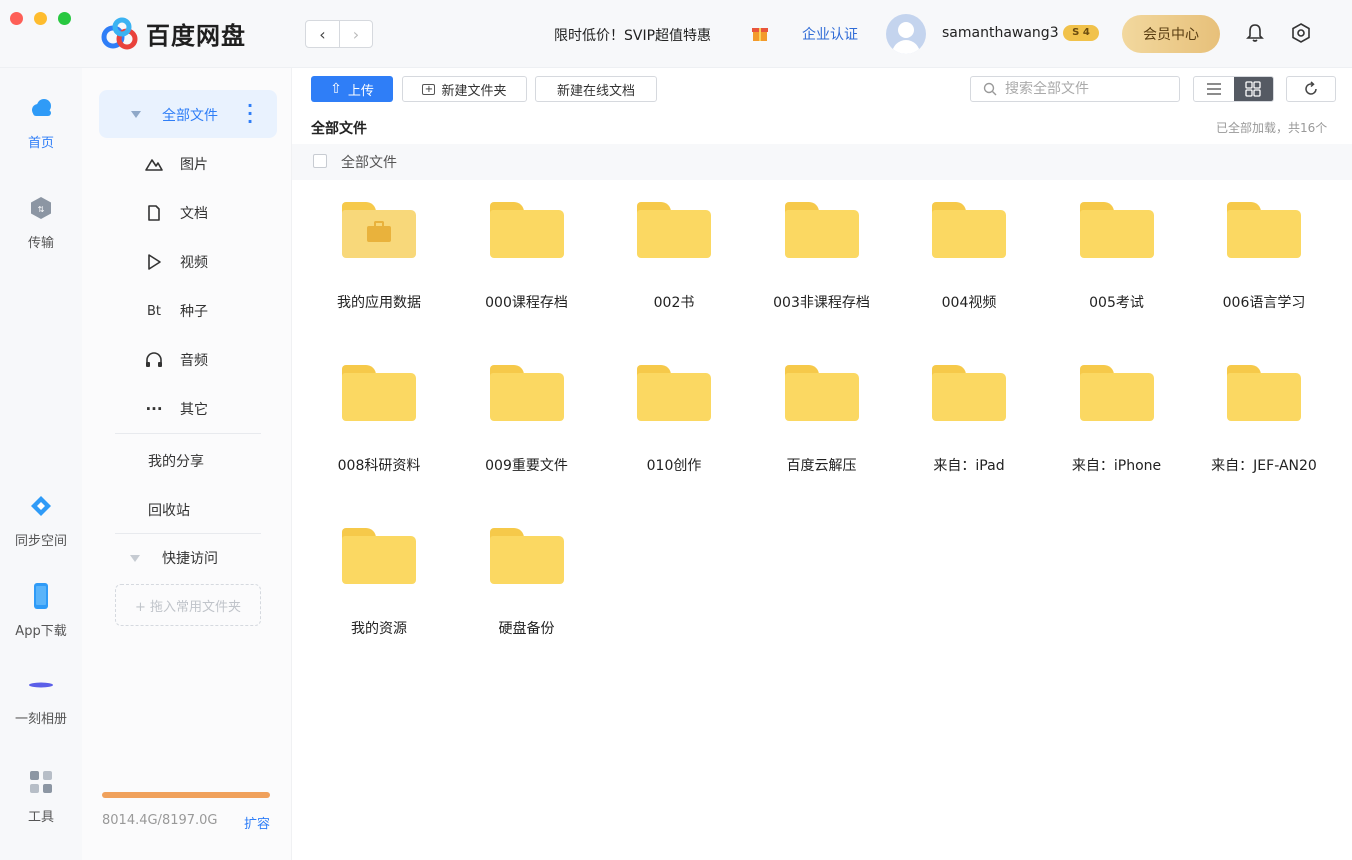 The height and width of the screenshot is (860, 1352). What do you see at coordinates (176, 311) in the screenshot?
I see `sidebar-item-torrents: Bt 种子` at bounding box center [176, 311].